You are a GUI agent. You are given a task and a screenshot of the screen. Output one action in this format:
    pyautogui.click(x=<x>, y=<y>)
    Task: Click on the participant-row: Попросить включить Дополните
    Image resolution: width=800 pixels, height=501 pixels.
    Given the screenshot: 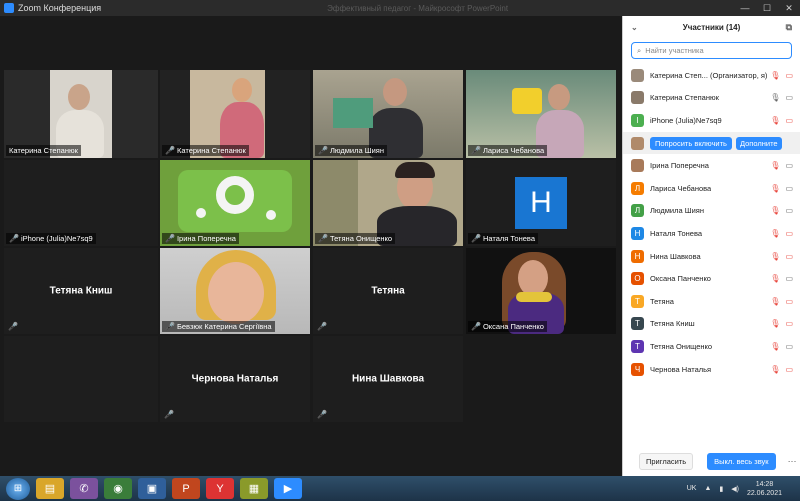 What is the action you would take?
    pyautogui.click(x=711, y=143)
    